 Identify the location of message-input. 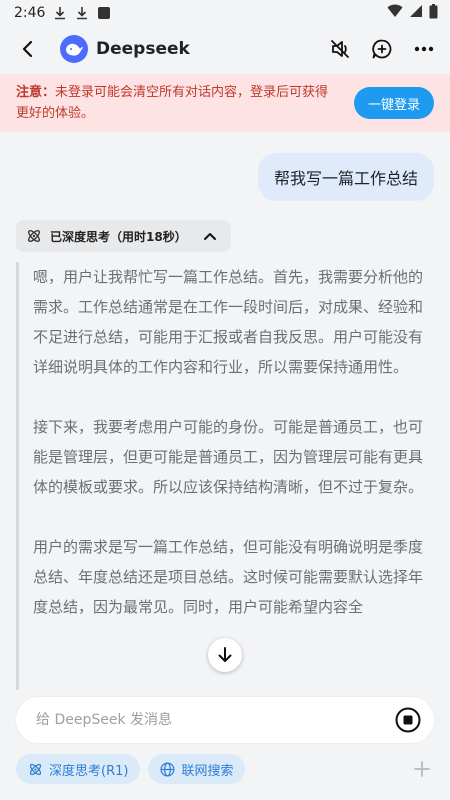
(215, 720).